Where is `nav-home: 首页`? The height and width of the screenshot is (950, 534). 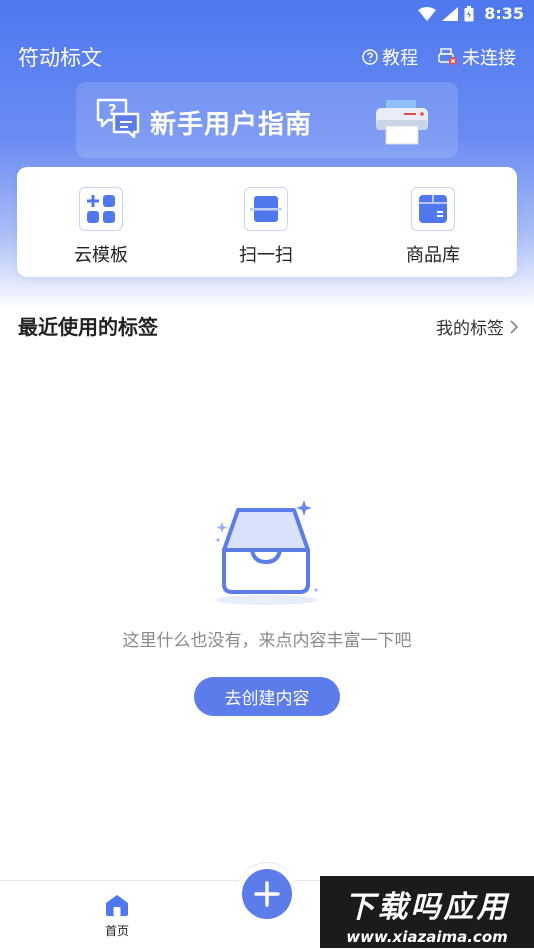 nav-home: 首页 is located at coordinates (117, 916).